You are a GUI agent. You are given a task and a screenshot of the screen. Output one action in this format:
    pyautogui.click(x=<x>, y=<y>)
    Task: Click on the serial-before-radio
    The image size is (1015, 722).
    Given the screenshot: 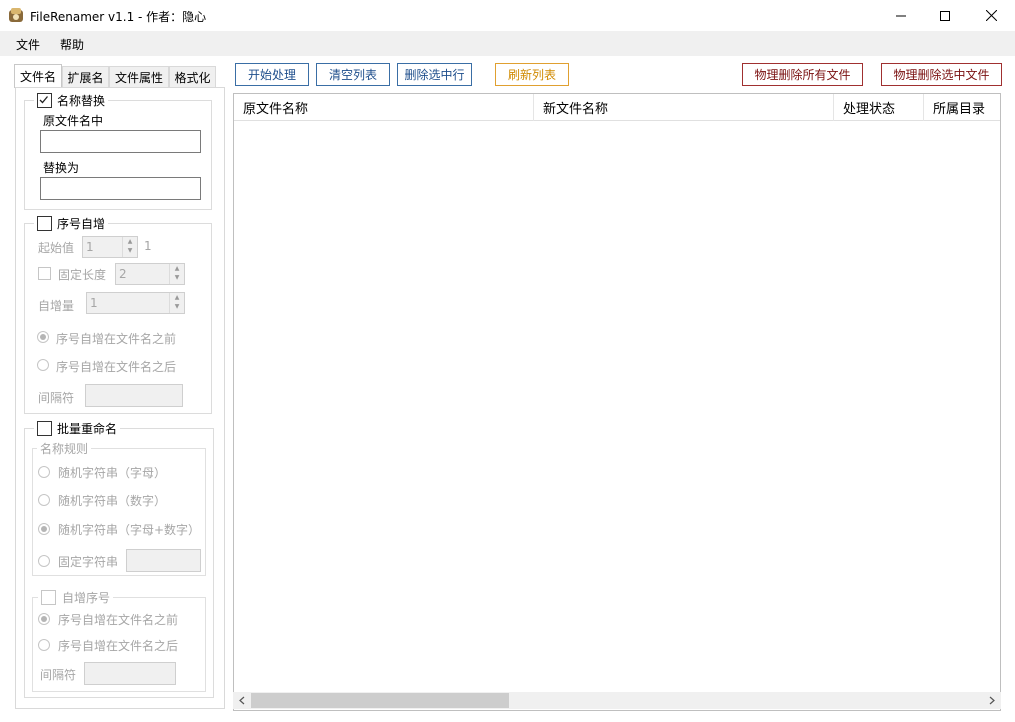 What is the action you would take?
    pyautogui.click(x=43, y=337)
    